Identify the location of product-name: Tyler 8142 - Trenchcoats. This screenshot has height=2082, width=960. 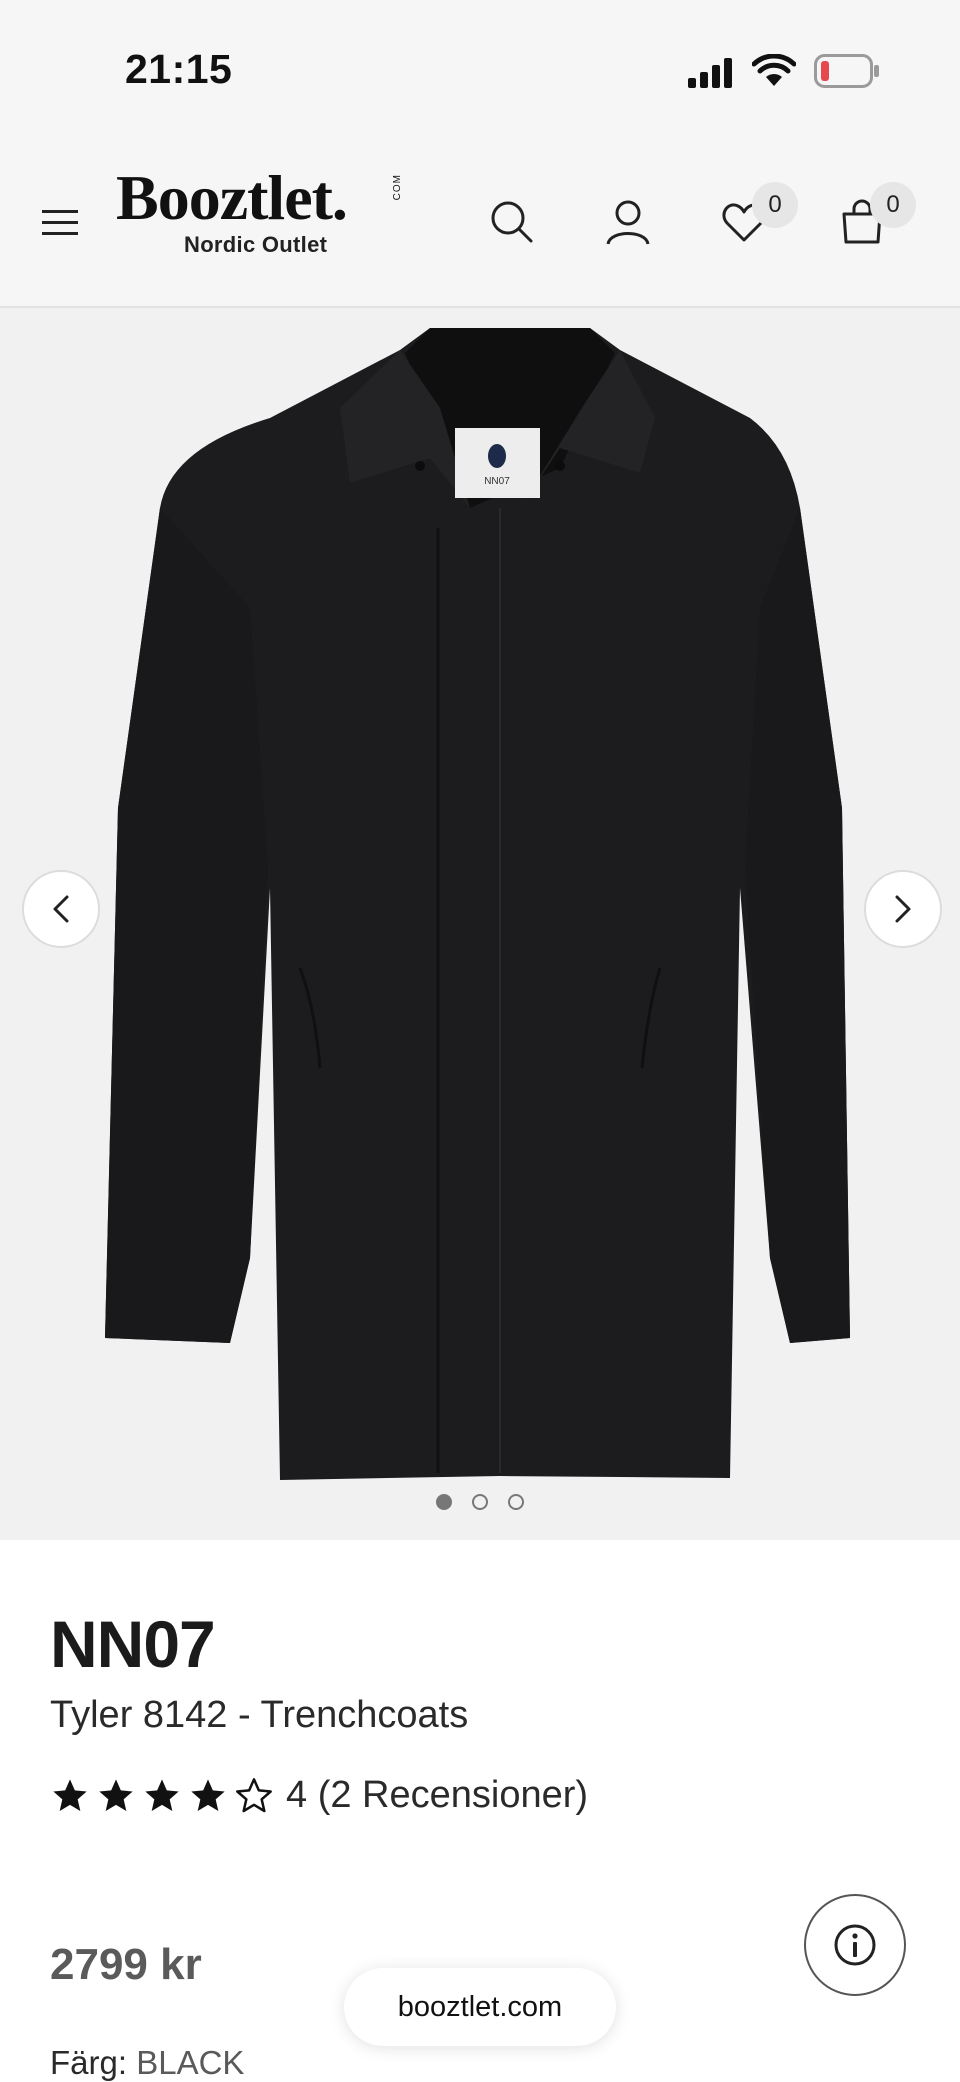
(259, 1715).